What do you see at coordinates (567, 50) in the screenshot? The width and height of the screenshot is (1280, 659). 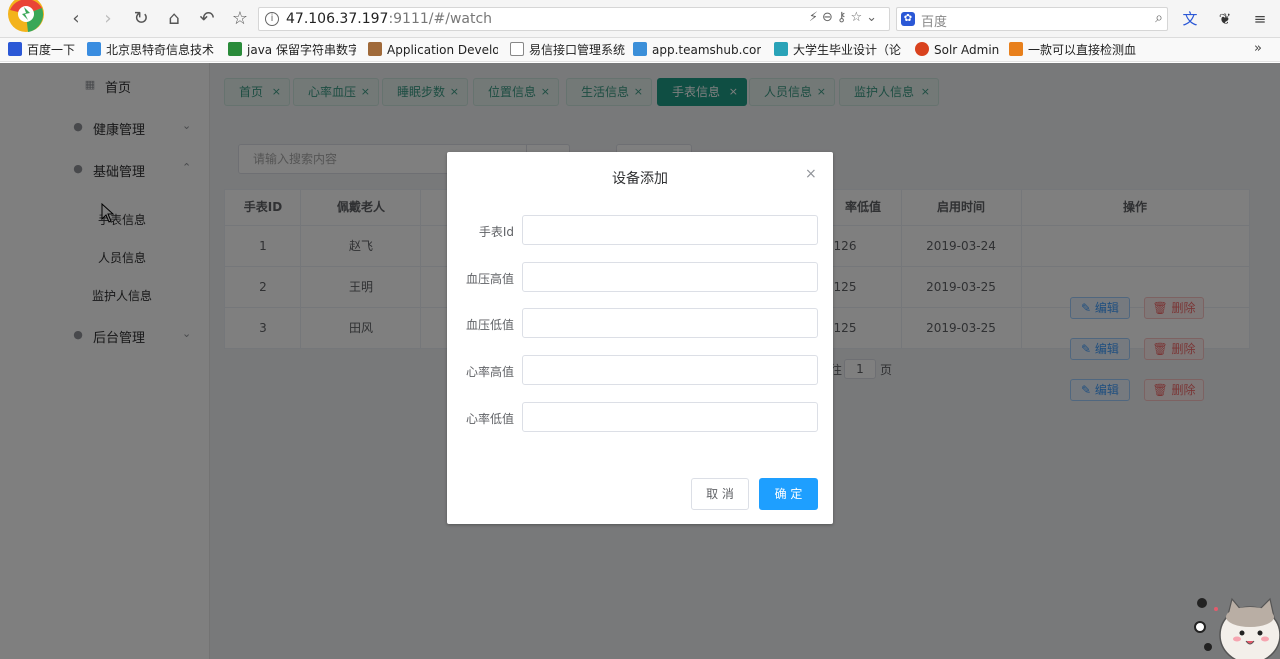 I see `bookmark-item: 易信接口管理系统` at bounding box center [567, 50].